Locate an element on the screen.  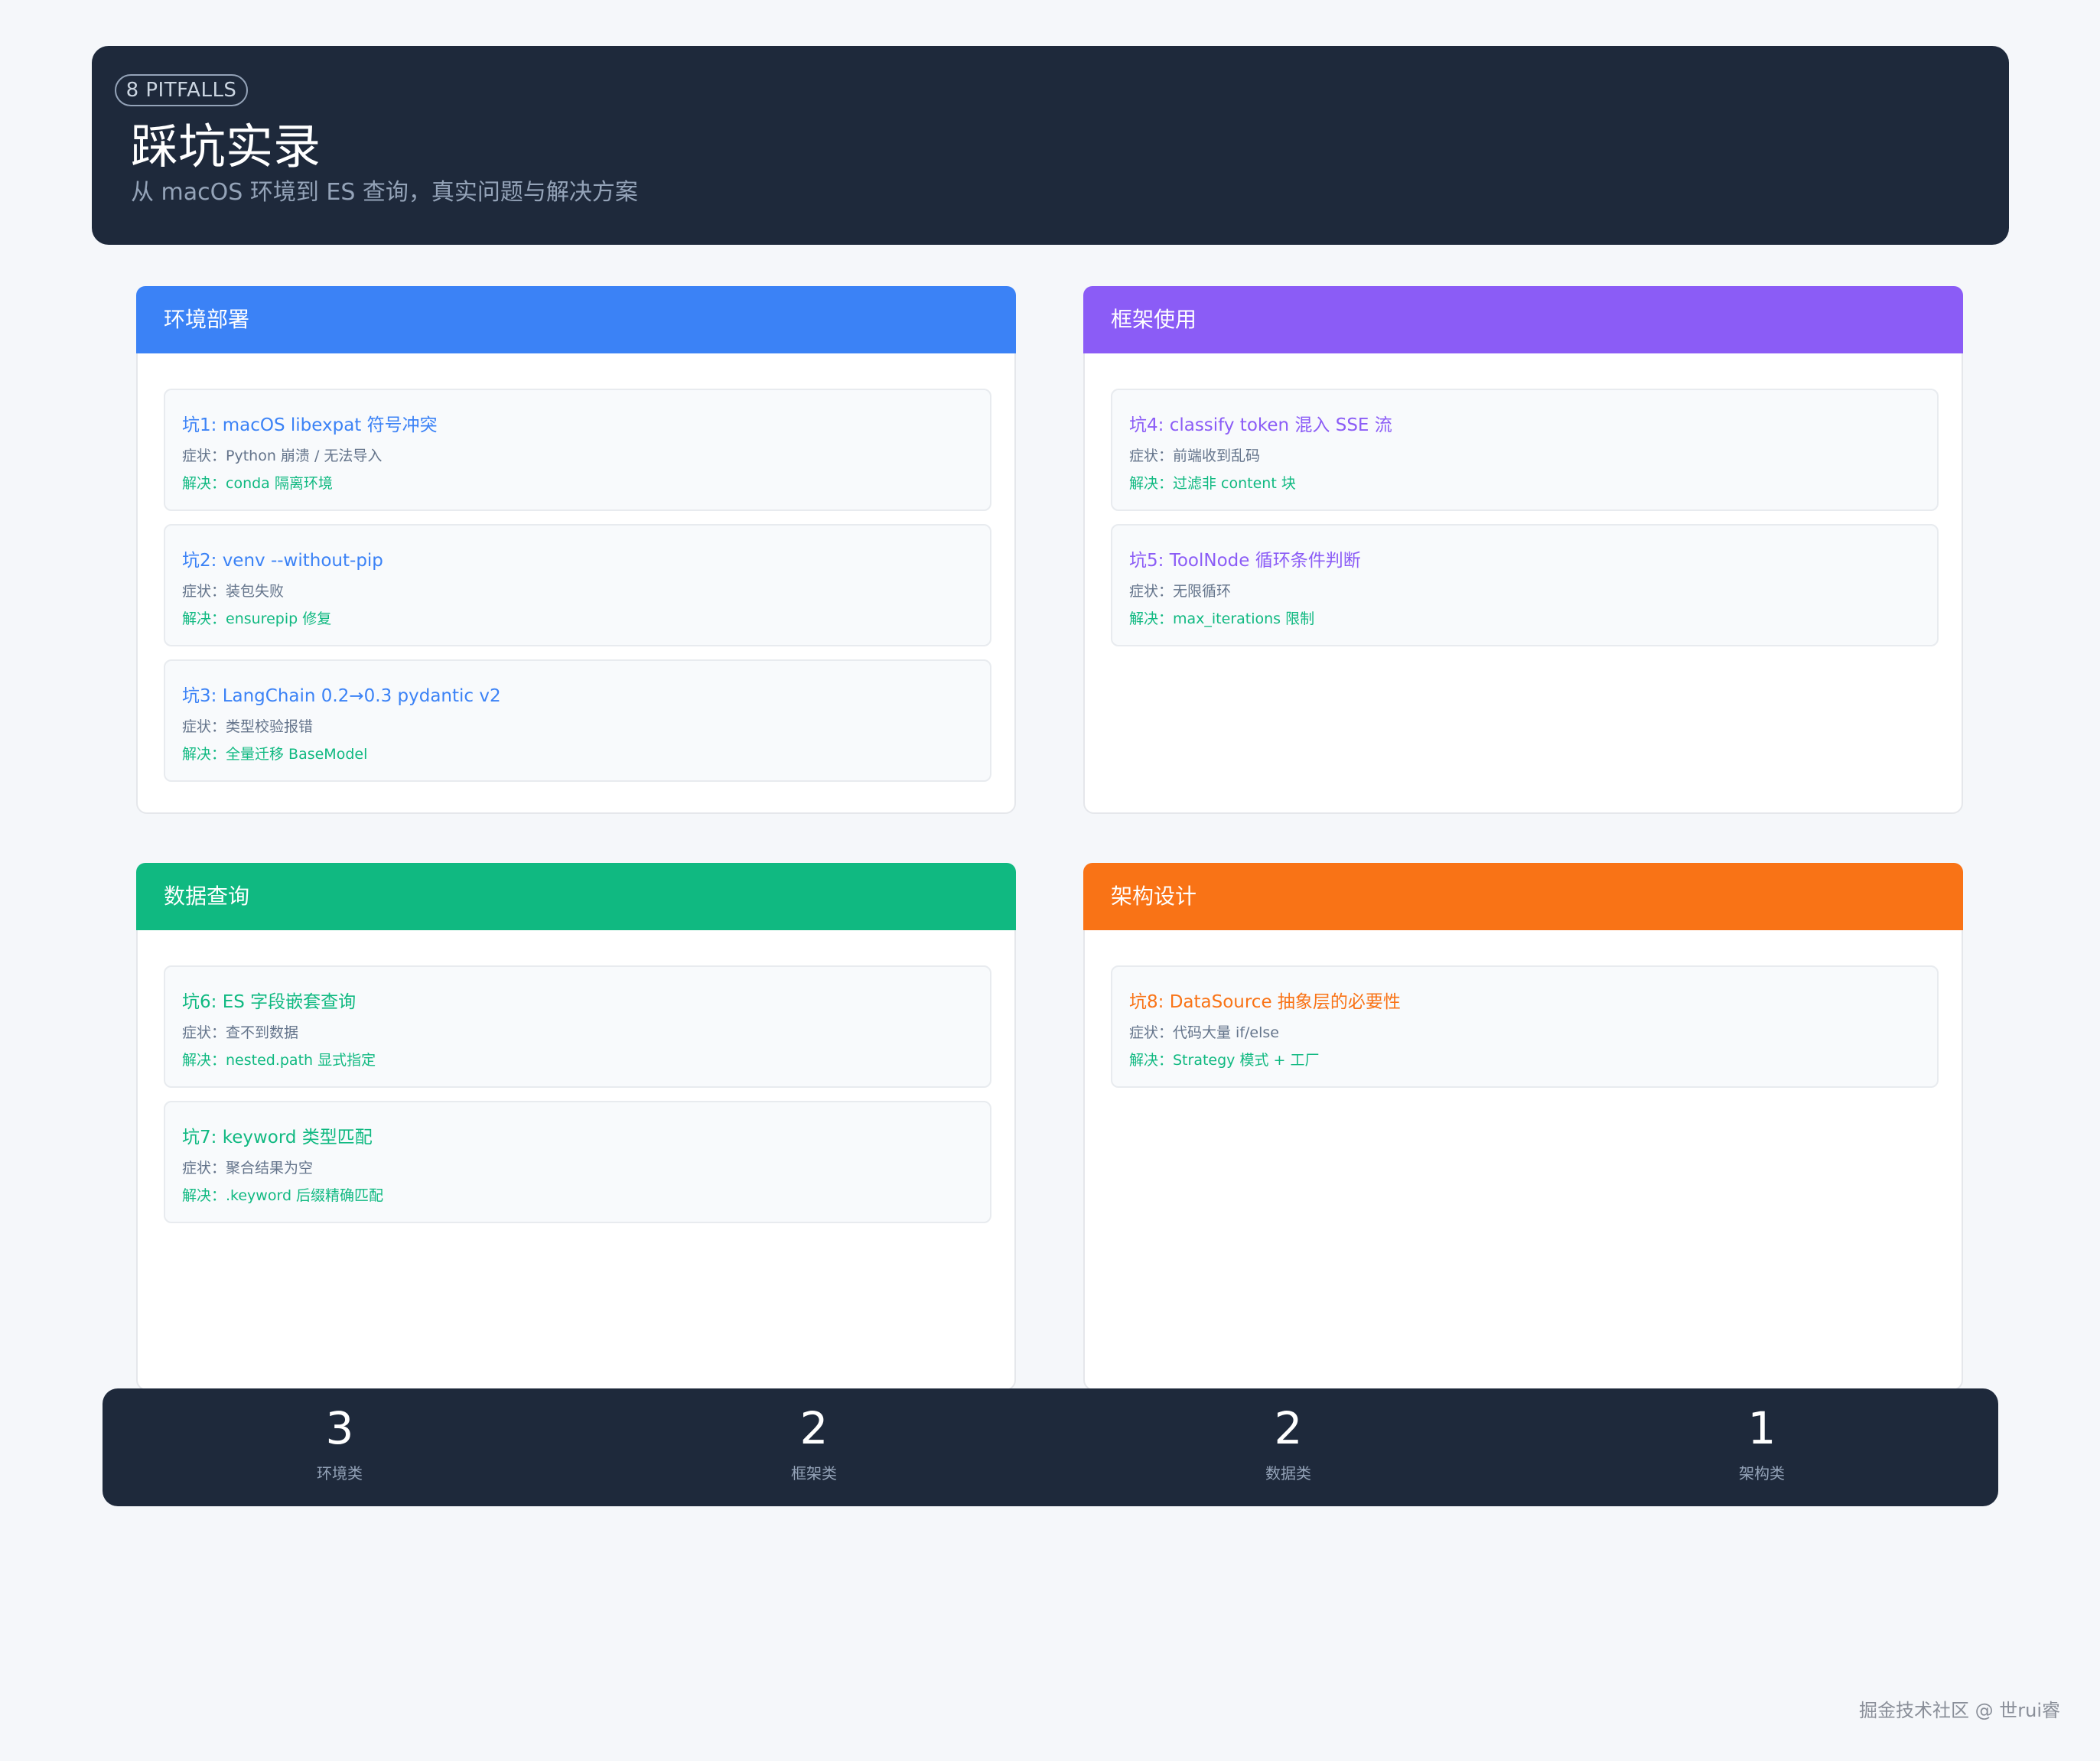
pitfall-symptom: 症状：Python 崩溃 / 无法导入 is located at coordinates (282, 456).